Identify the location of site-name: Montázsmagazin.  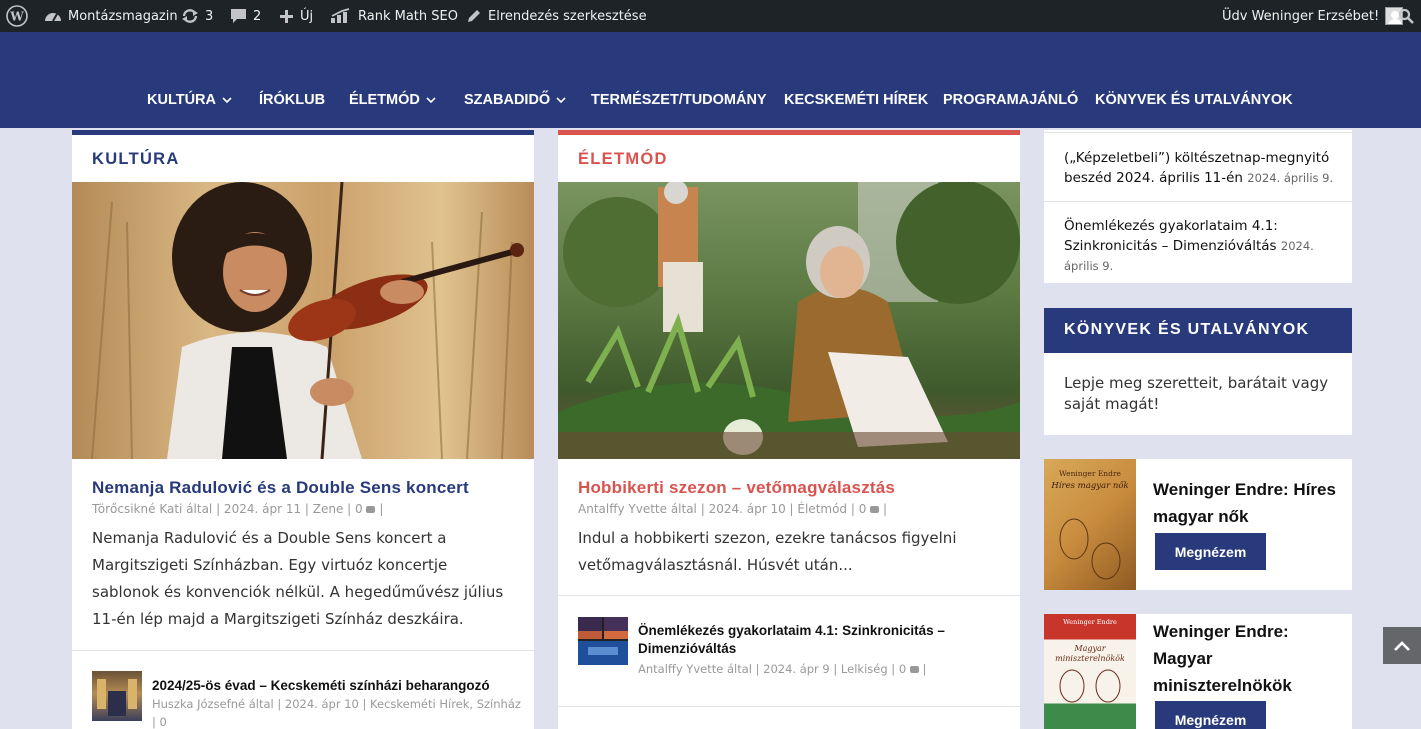
(123, 16).